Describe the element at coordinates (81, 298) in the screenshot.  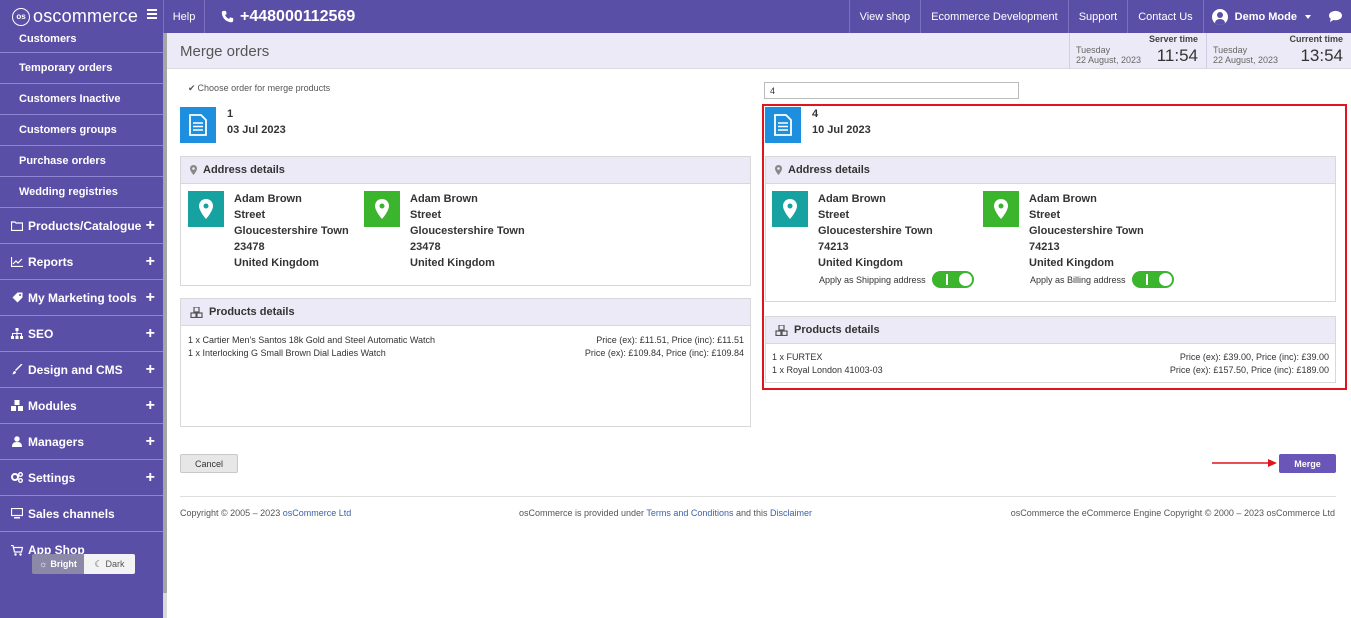
I see `sidebar-item-my-marketing-tools: My Marketing tools +` at that location.